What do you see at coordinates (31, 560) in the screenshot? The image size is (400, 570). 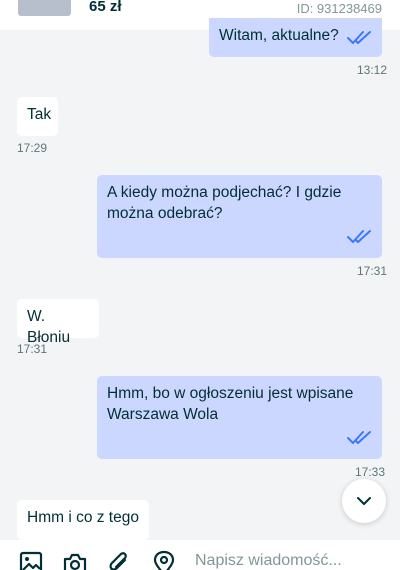 I see `image-icon` at bounding box center [31, 560].